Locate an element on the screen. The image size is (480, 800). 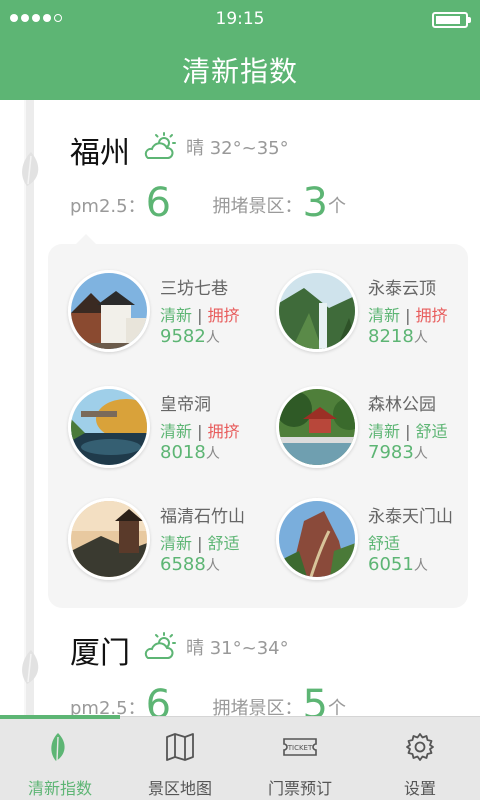
tab-scenic-map: 景区地图 is located at coordinates (180, 758).